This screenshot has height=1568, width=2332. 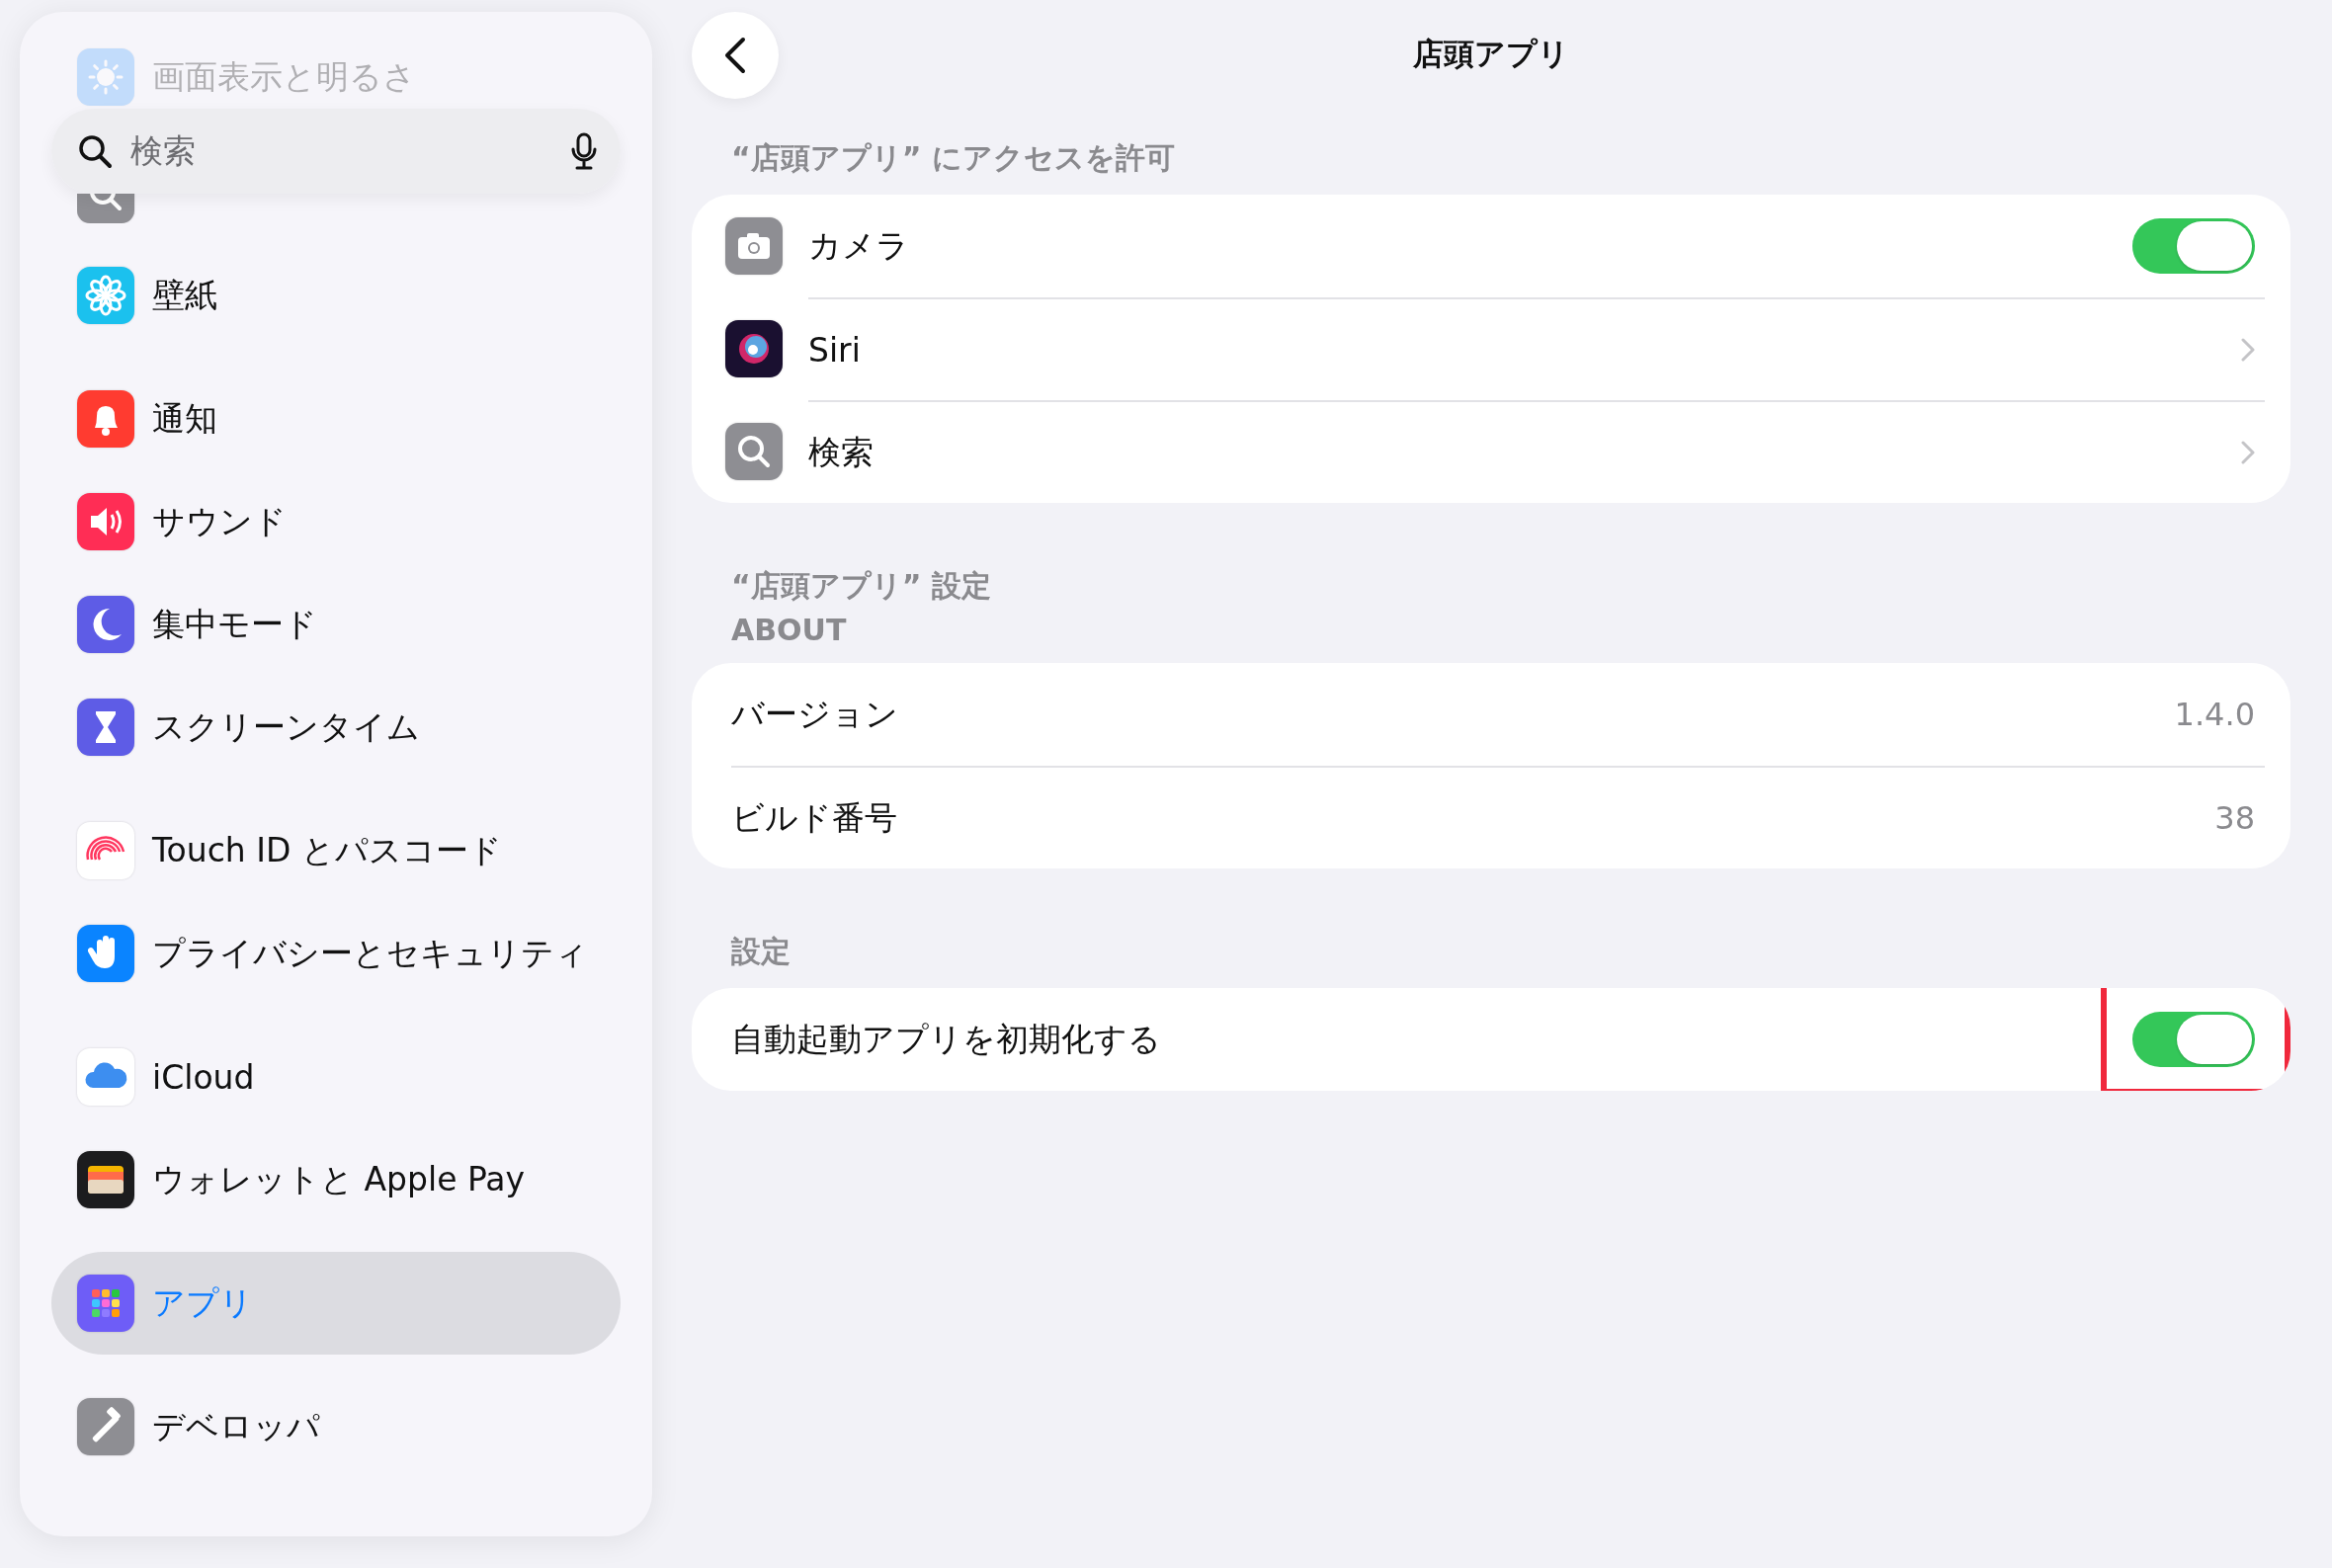 What do you see at coordinates (754, 348) in the screenshot?
I see `siri-orb-icon` at bounding box center [754, 348].